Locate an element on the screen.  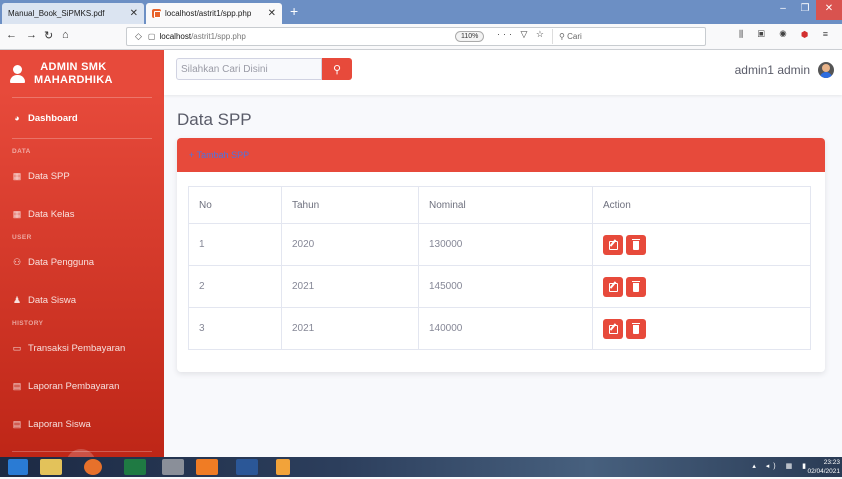
start-icon is located at coordinates (18, 467).